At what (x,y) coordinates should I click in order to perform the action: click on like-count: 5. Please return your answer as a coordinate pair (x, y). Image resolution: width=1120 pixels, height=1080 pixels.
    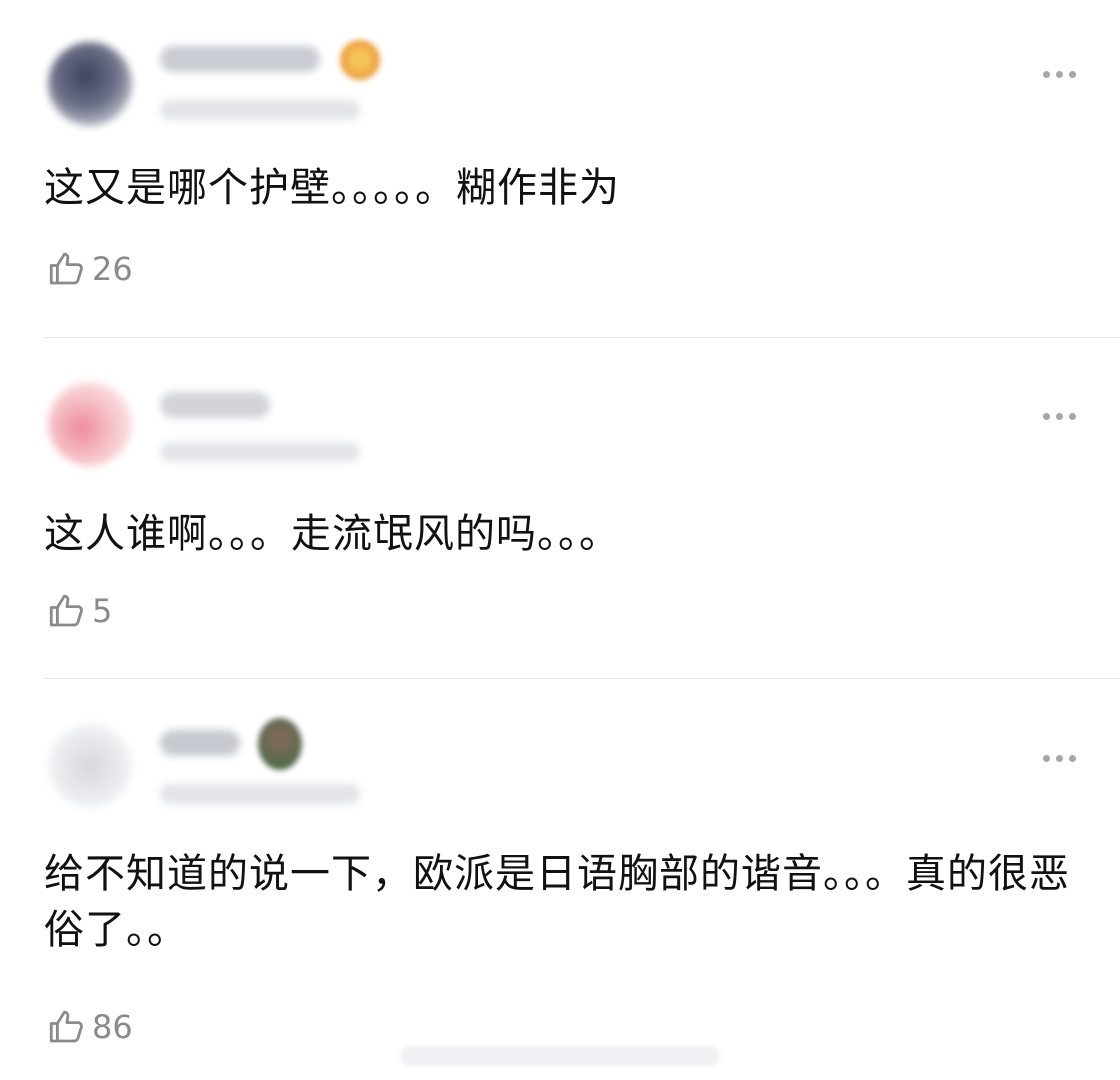
    Looking at the image, I should click on (102, 611).